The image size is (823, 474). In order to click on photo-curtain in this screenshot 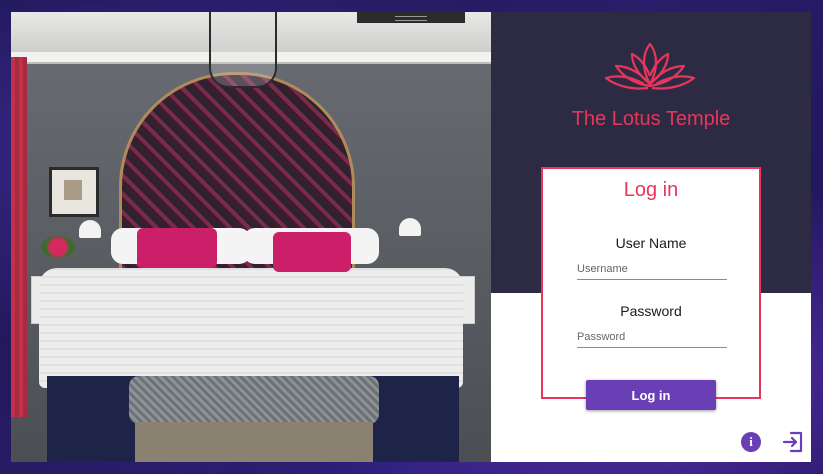, I will do `click(19, 237)`.